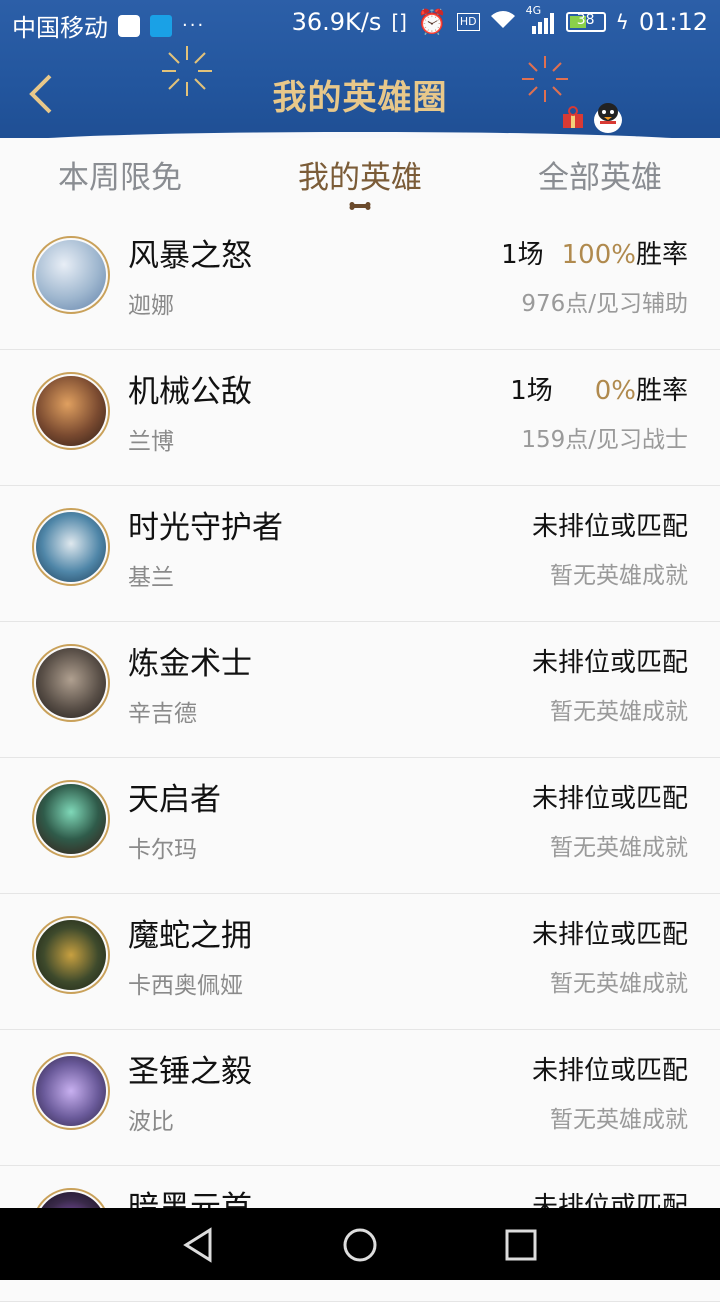 This screenshot has width=720, height=1302. What do you see at coordinates (399, 22) in the screenshot?
I see `vibrate-icon: []` at bounding box center [399, 22].